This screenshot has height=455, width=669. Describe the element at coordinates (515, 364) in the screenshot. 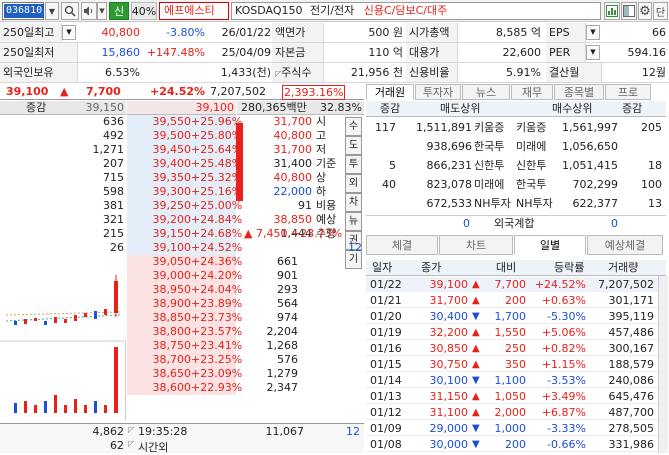

I see `daily-change: 350` at that location.